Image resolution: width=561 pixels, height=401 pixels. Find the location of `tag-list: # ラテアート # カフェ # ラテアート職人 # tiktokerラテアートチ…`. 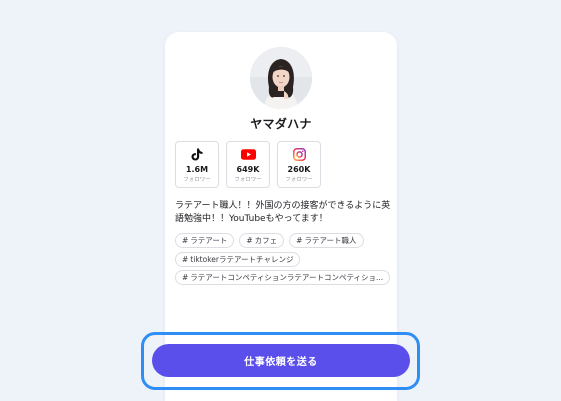

tag-list: # ラテアート # カフェ # ラテアート職人 # tiktokerラテアートチ… is located at coordinates (283, 259).